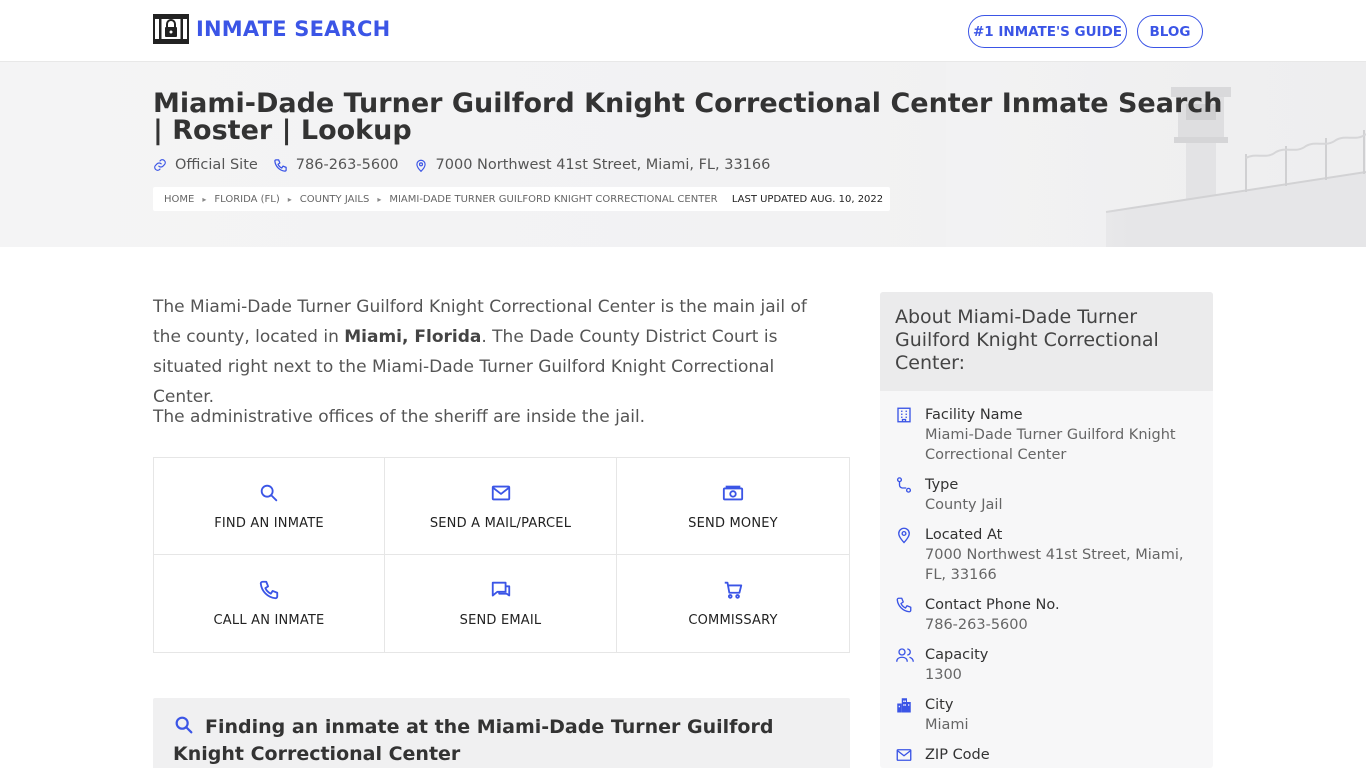  What do you see at coordinates (947, 725) in the screenshot?
I see `detail-value: Miami` at bounding box center [947, 725].